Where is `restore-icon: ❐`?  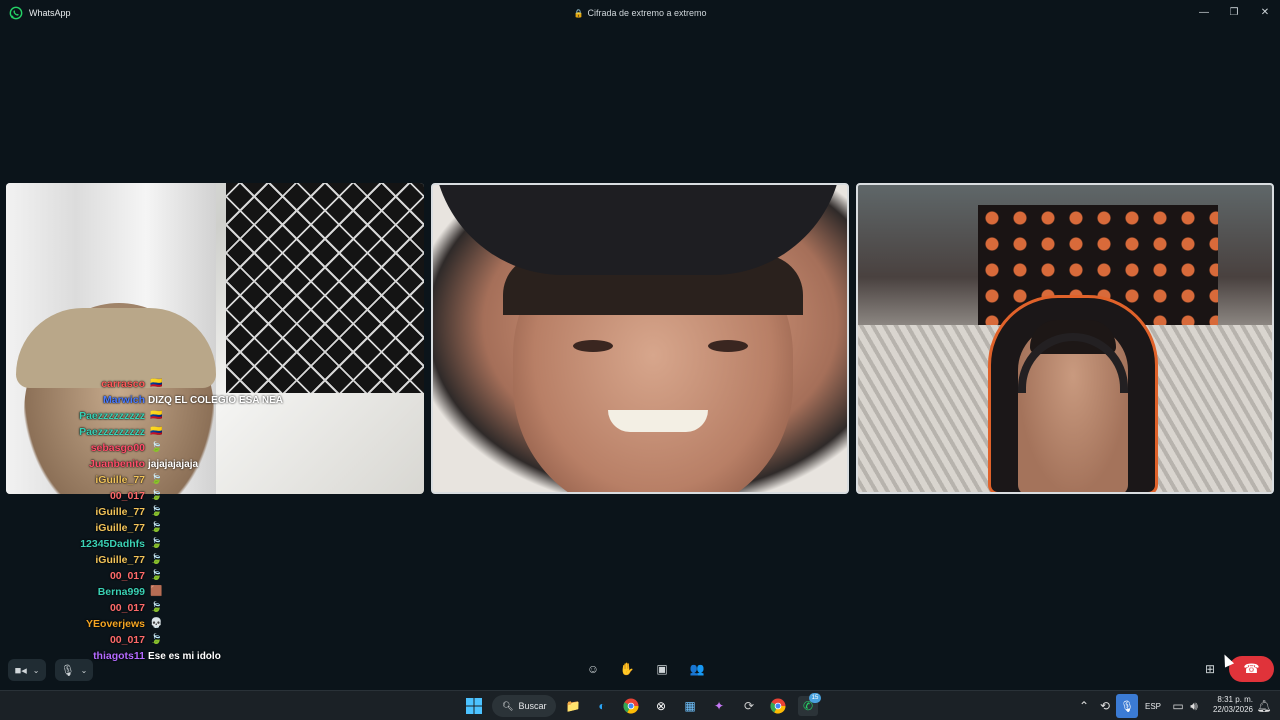 restore-icon: ❐ is located at coordinates (1234, 12).